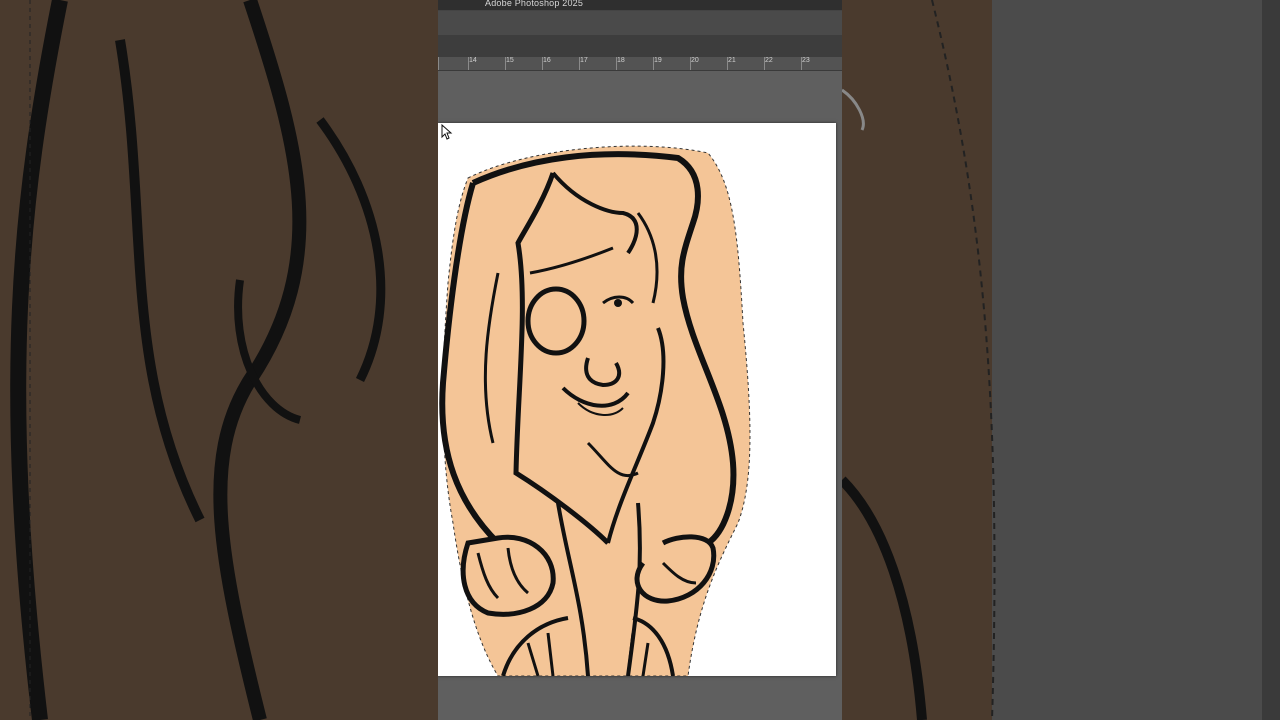 This screenshot has height=720, width=1280. I want to click on app-title: Adobe Photoshop 2025, so click(534, 4).